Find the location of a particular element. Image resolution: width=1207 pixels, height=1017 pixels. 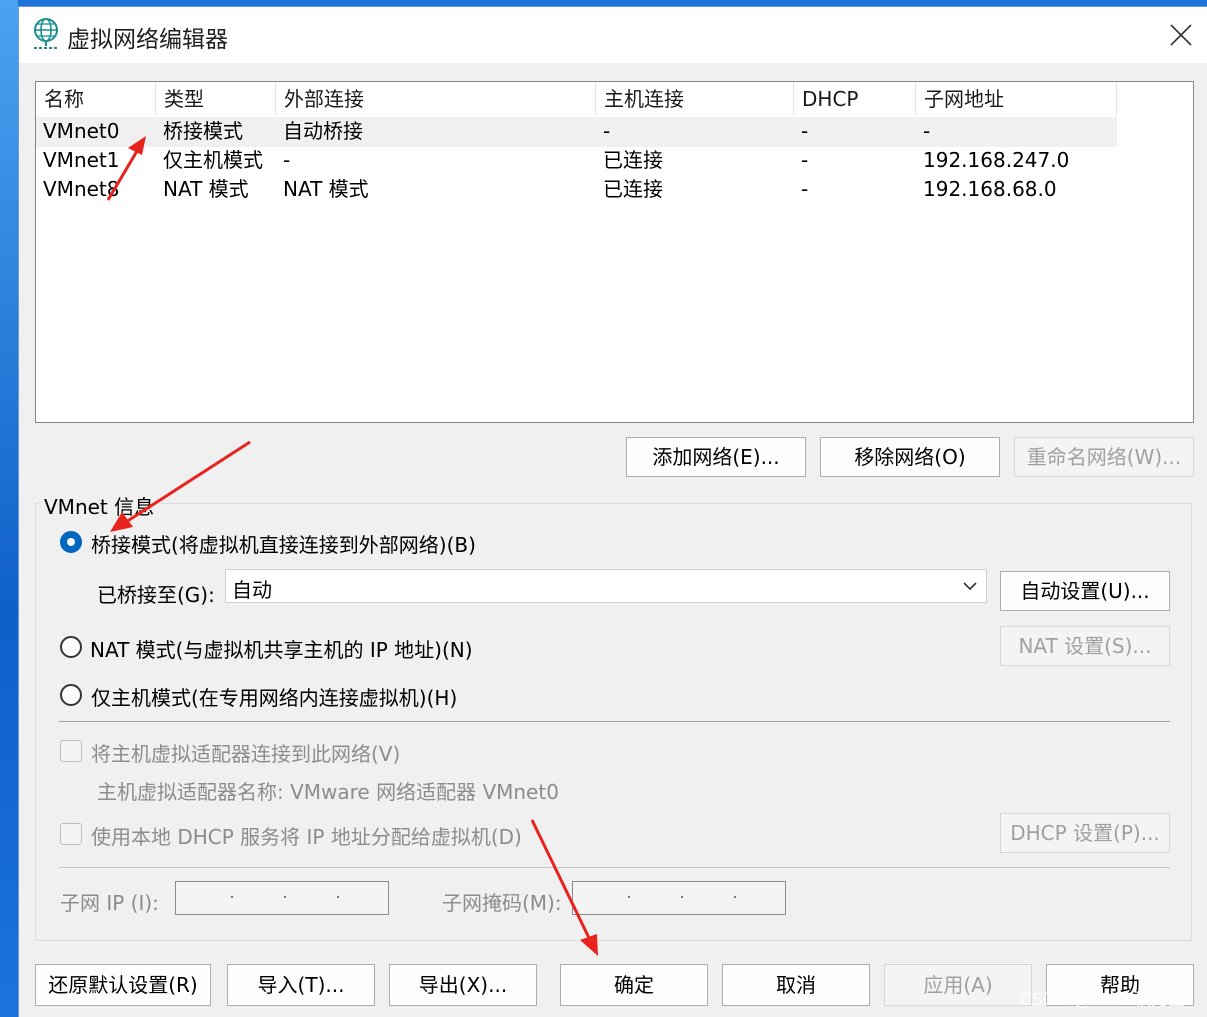

bridged-to-value: 自动 is located at coordinates (252, 590).